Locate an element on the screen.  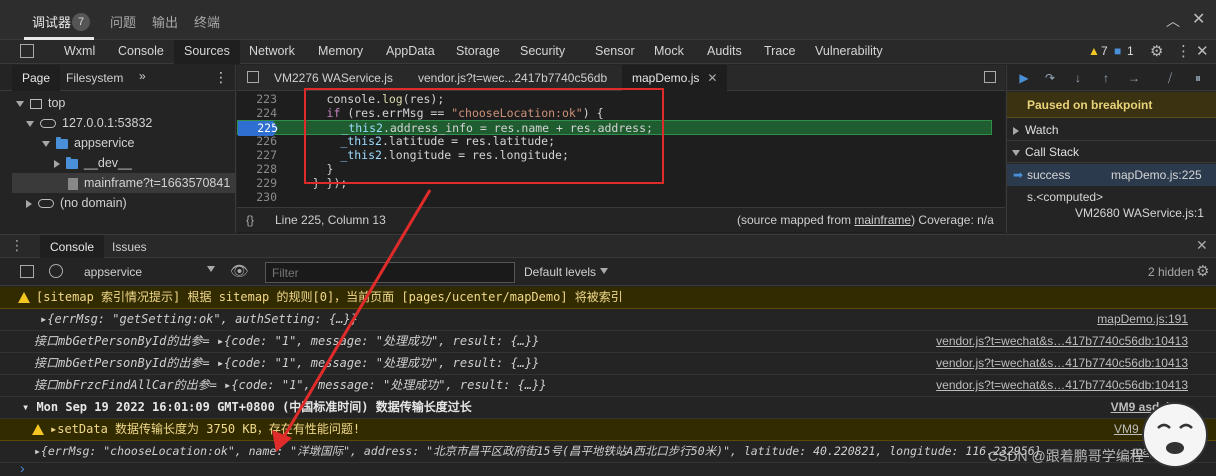
cloud-icon is located at coordinates (46, 204).